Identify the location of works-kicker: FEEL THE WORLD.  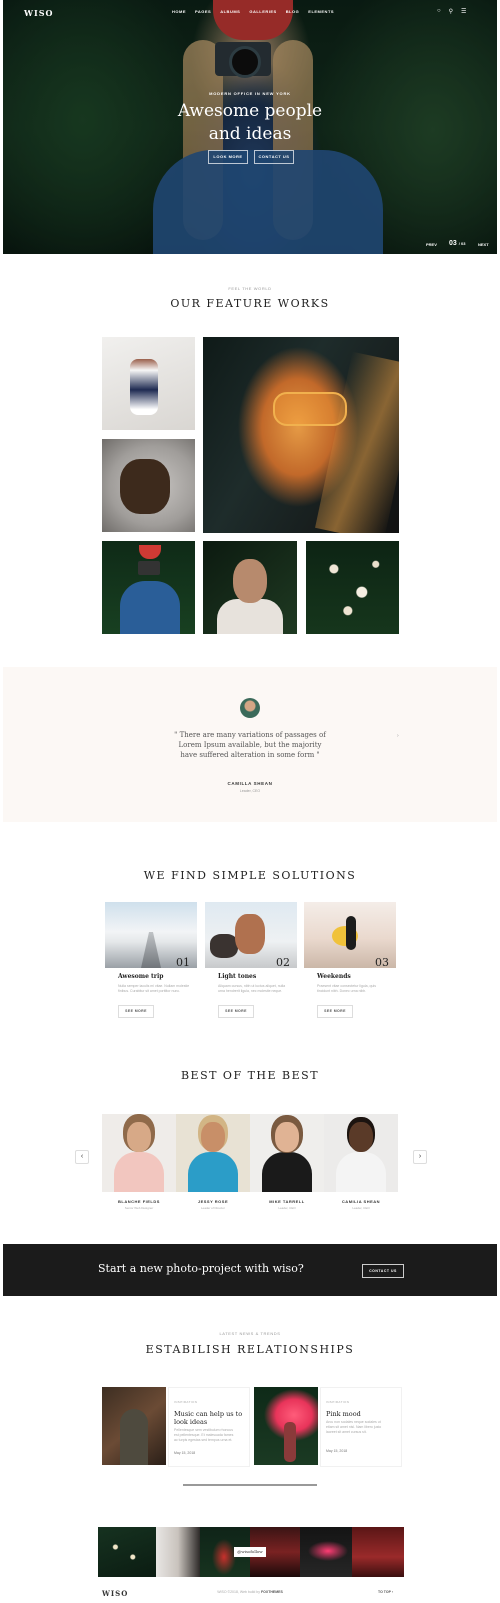
(250, 288).